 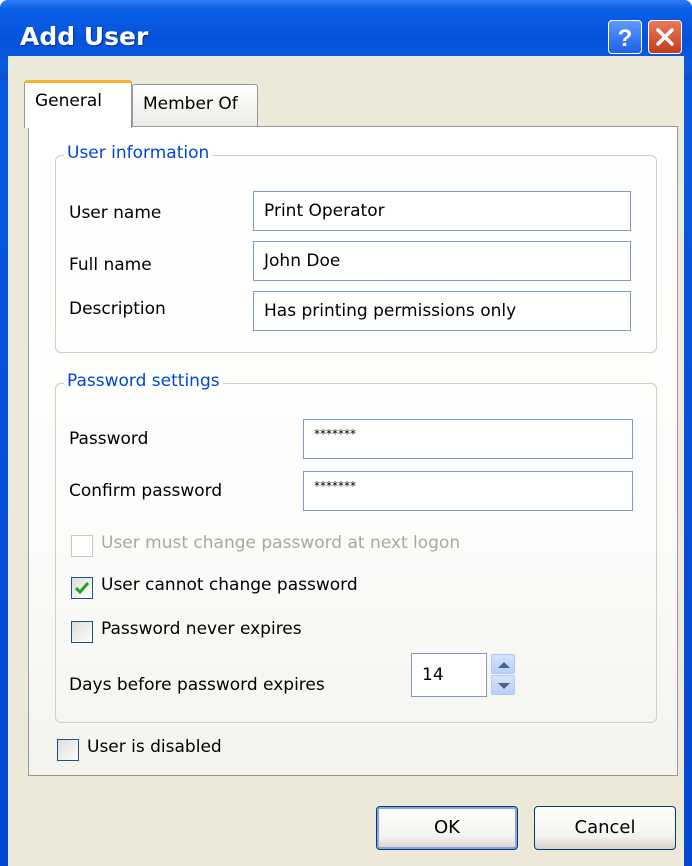 I want to click on close-x-icon, so click(x=665, y=37).